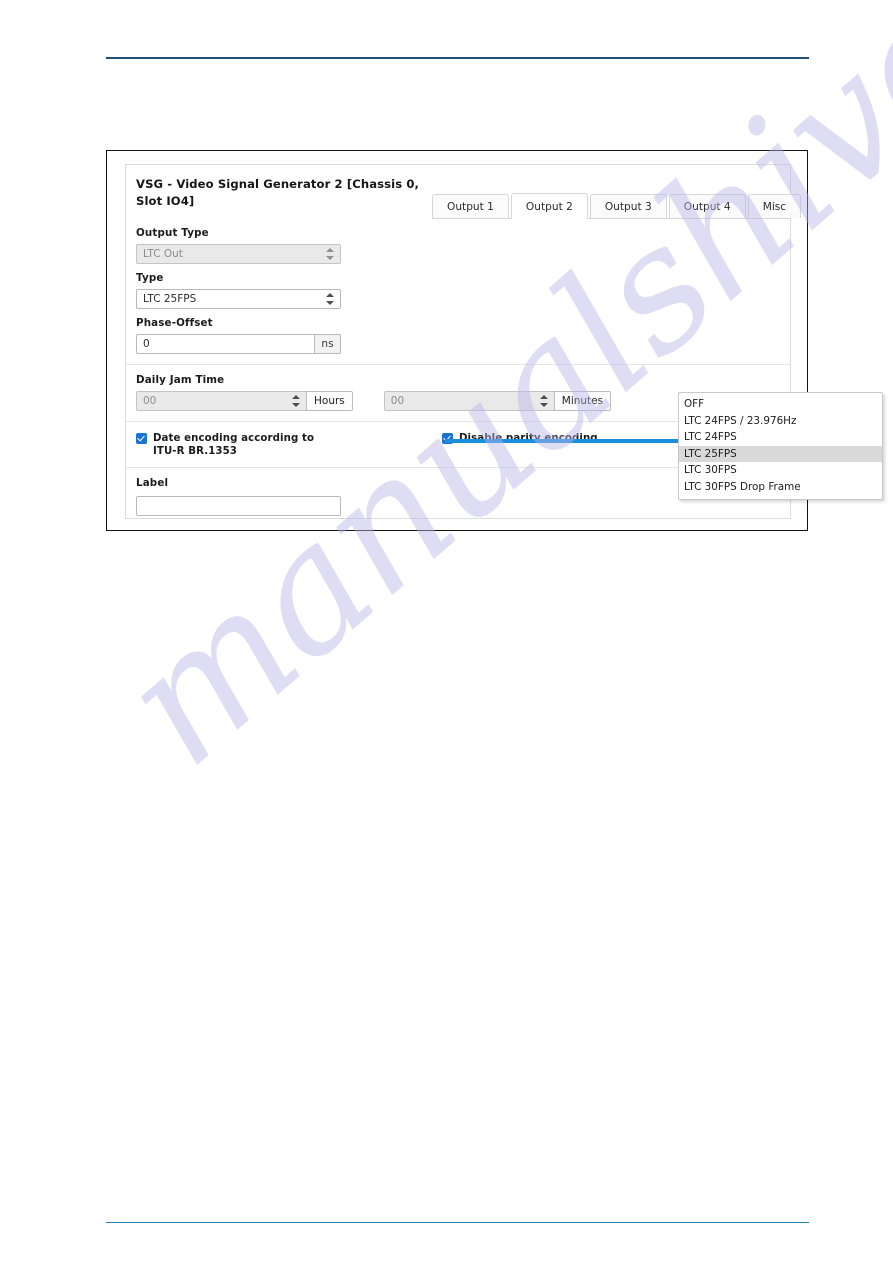 This screenshot has width=893, height=1263. Describe the element at coordinates (141, 438) in the screenshot. I see `checkmark-icon` at that location.